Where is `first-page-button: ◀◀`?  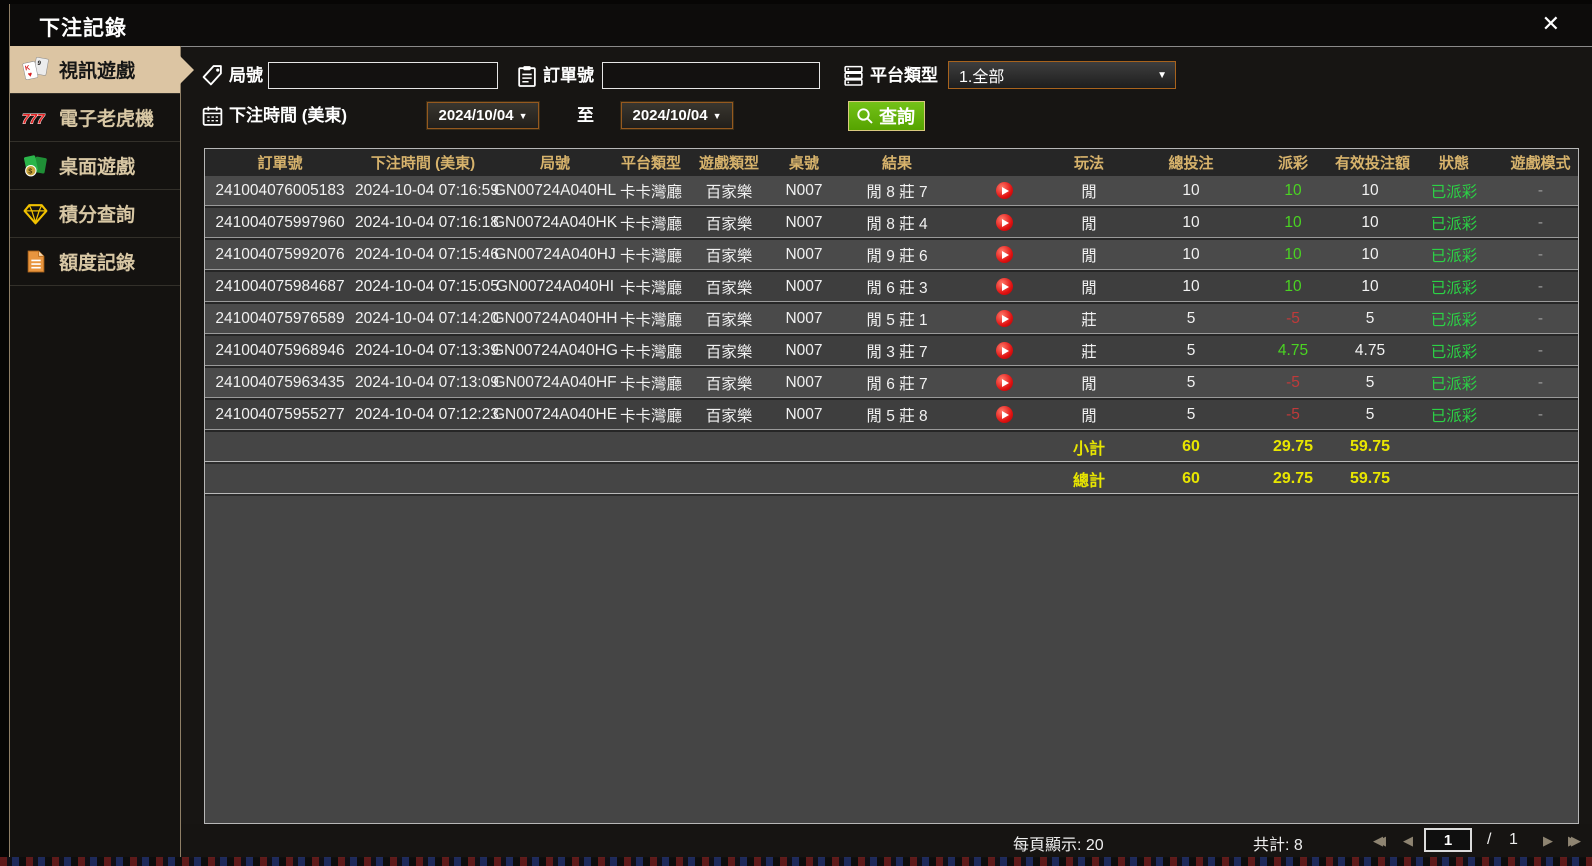
first-page-button: ◀◀ is located at coordinates (1385, 841).